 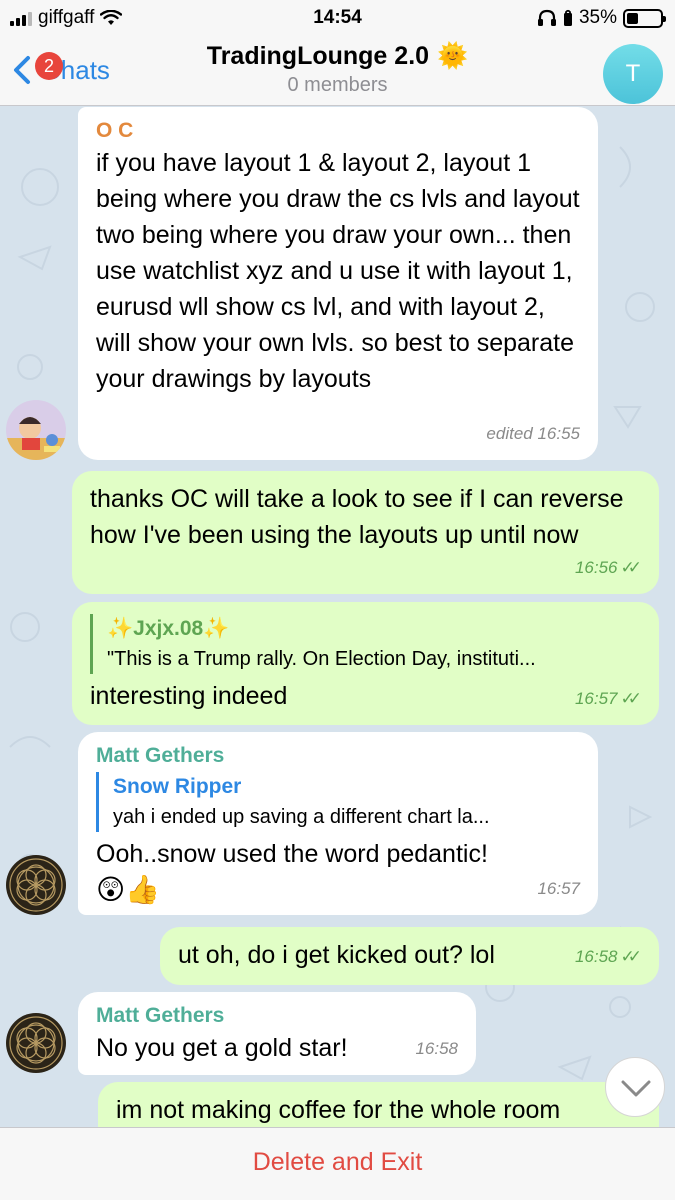 What do you see at coordinates (337, 18) in the screenshot?
I see `status-bar: giffgaff 14:54 35%` at bounding box center [337, 18].